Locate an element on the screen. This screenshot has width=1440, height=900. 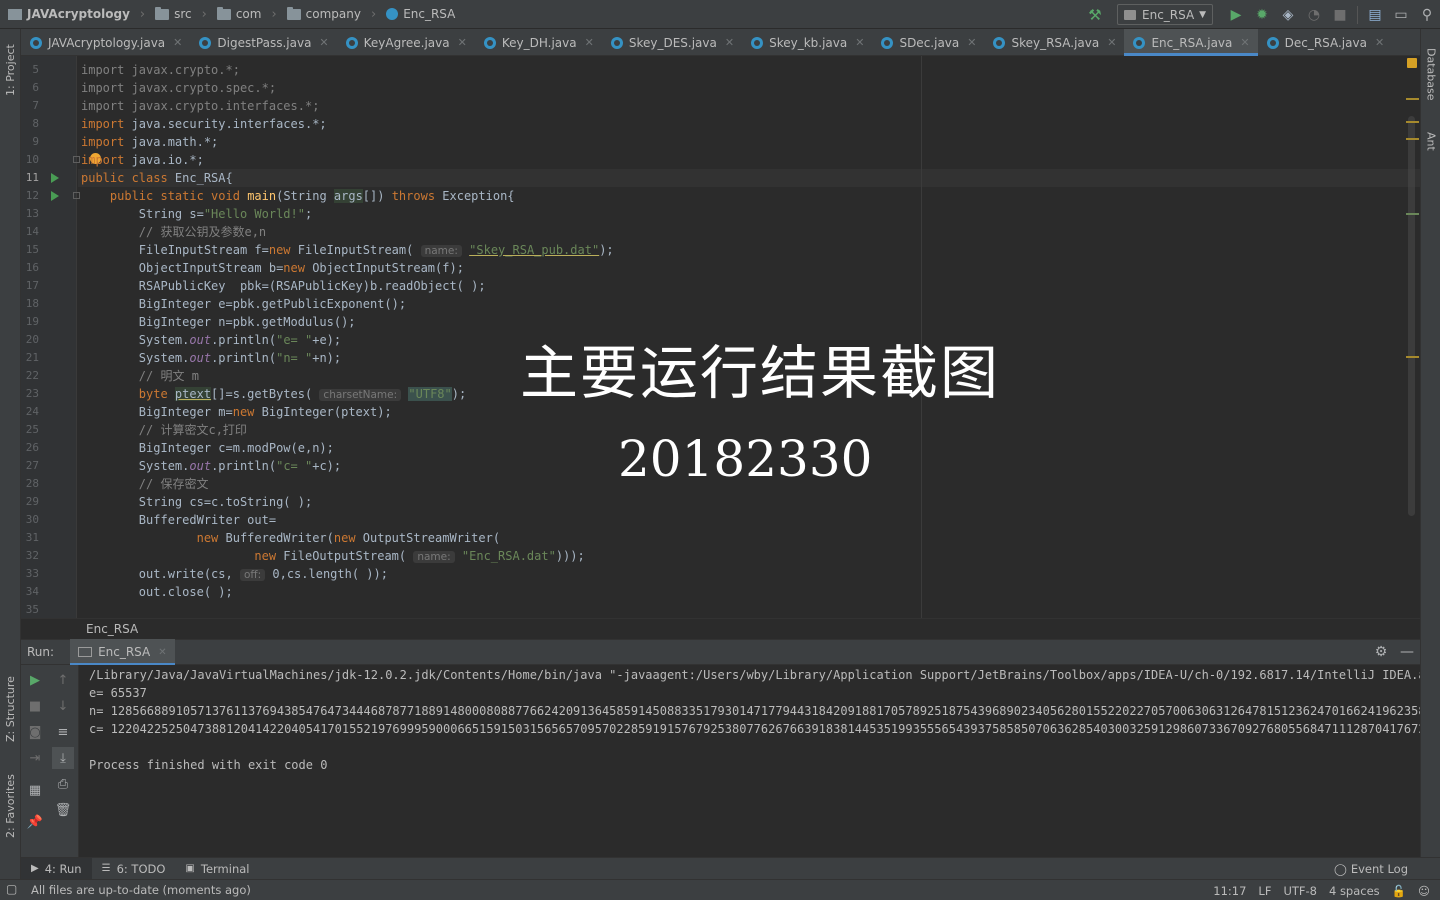
tab-javacryptology: JAVAcryptology.java ✕ is located at coordinates (105, 42).